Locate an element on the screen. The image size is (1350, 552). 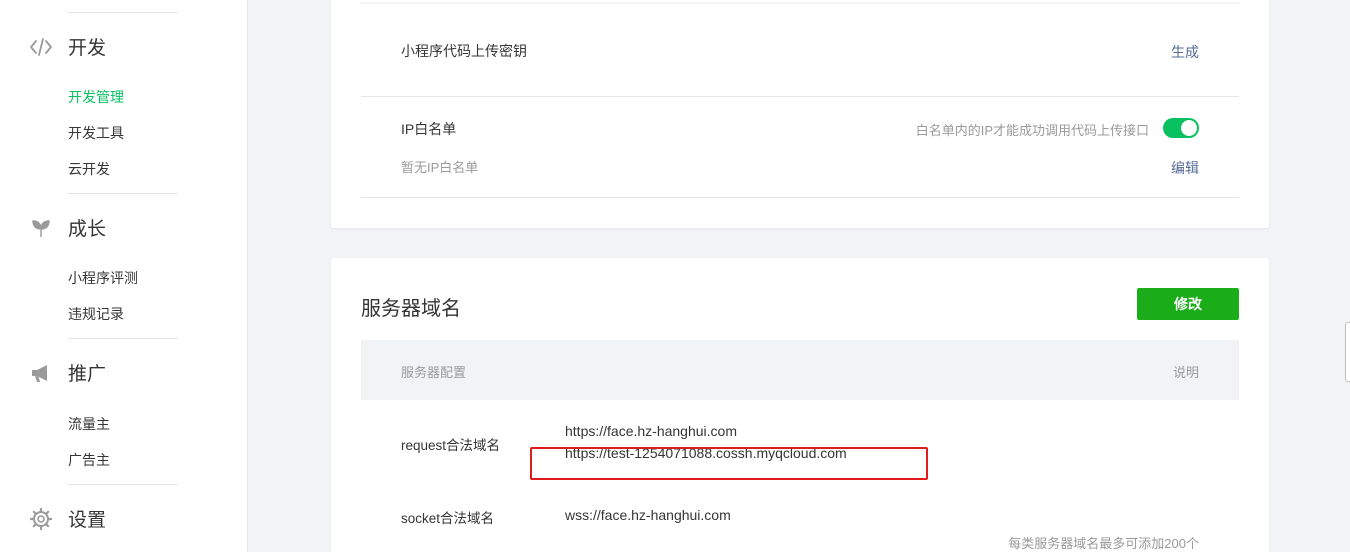
sidebar-item-violations: 违规记录 is located at coordinates (96, 314).